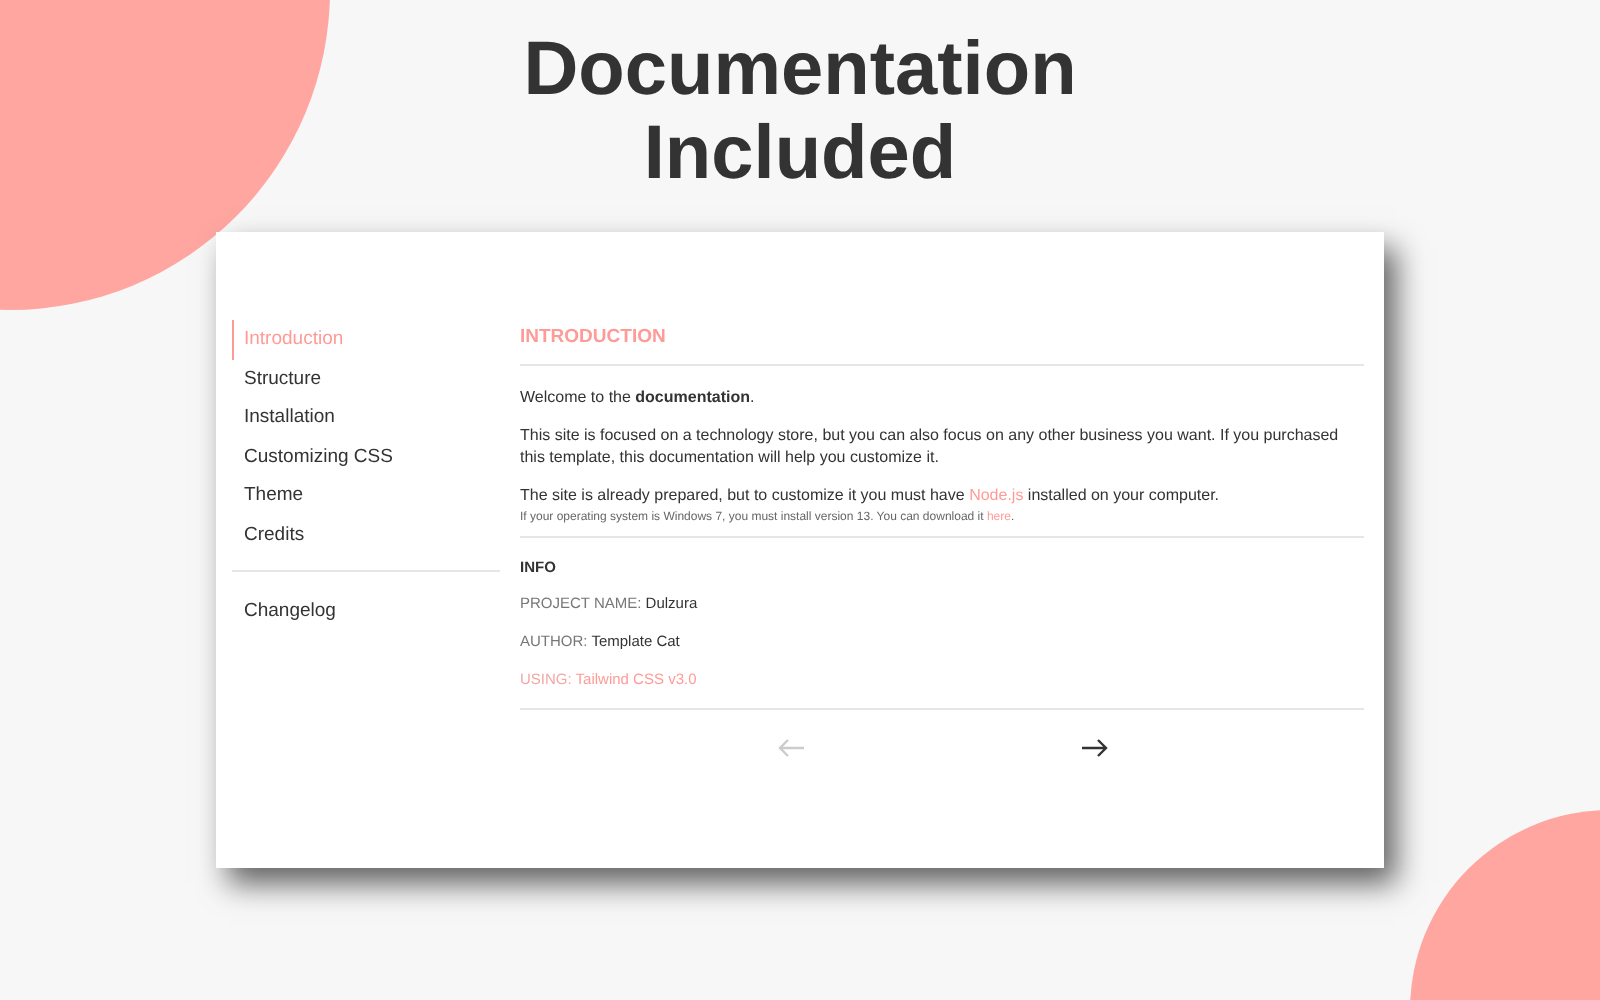 Image resolution: width=1600 pixels, height=1000 pixels. Describe the element at coordinates (366, 378) in the screenshot. I see `sidebar-item: Structure` at that location.